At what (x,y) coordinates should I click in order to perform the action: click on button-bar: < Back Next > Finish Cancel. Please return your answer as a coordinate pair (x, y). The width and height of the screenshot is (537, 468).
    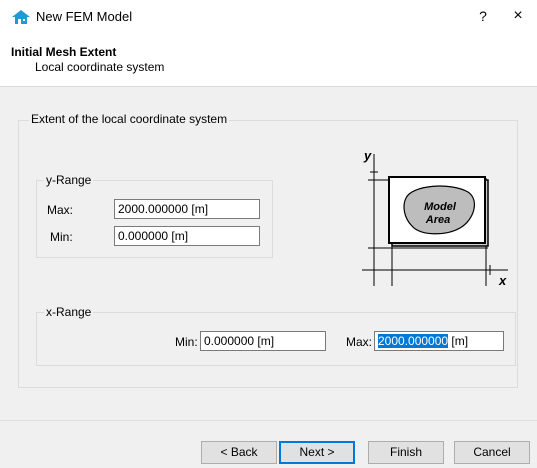
    Looking at the image, I should click on (268, 444).